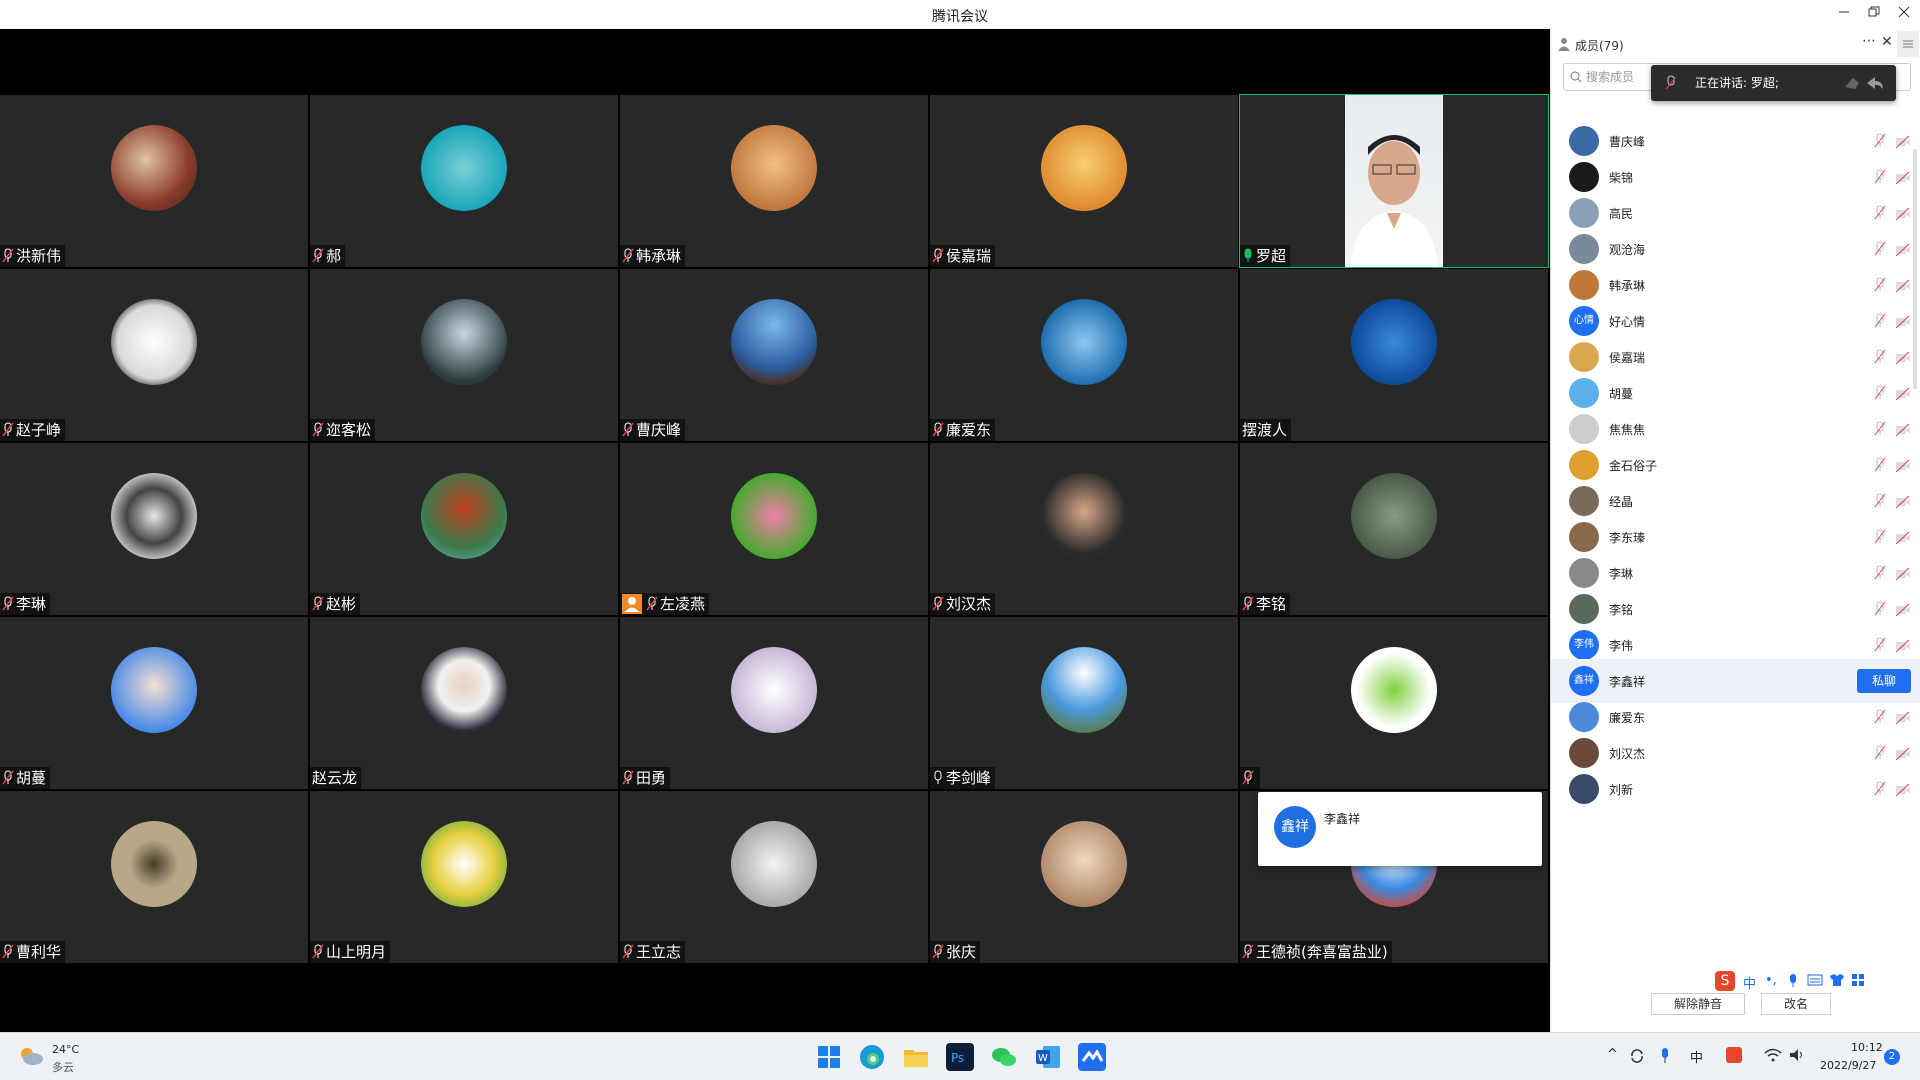 The width and height of the screenshot is (1920, 1080). Describe the element at coordinates (1908, 44) in the screenshot. I see `menu-icon` at that location.